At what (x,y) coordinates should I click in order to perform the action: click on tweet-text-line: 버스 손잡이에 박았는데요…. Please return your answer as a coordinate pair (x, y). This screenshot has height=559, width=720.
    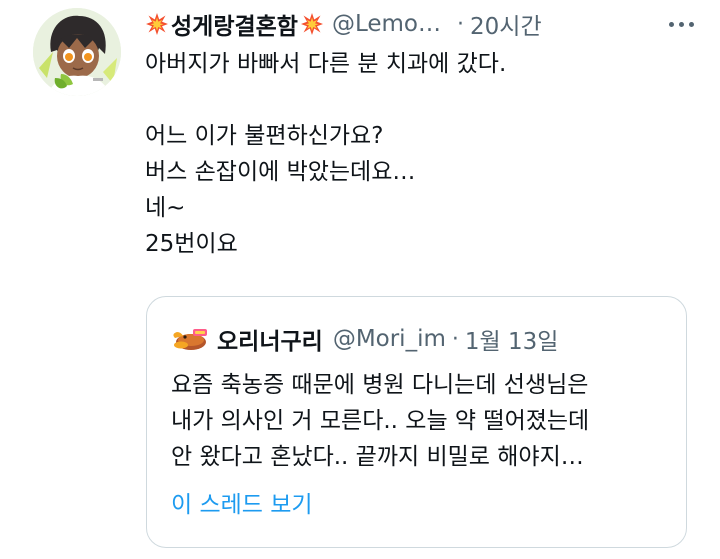
    Looking at the image, I should click on (280, 172).